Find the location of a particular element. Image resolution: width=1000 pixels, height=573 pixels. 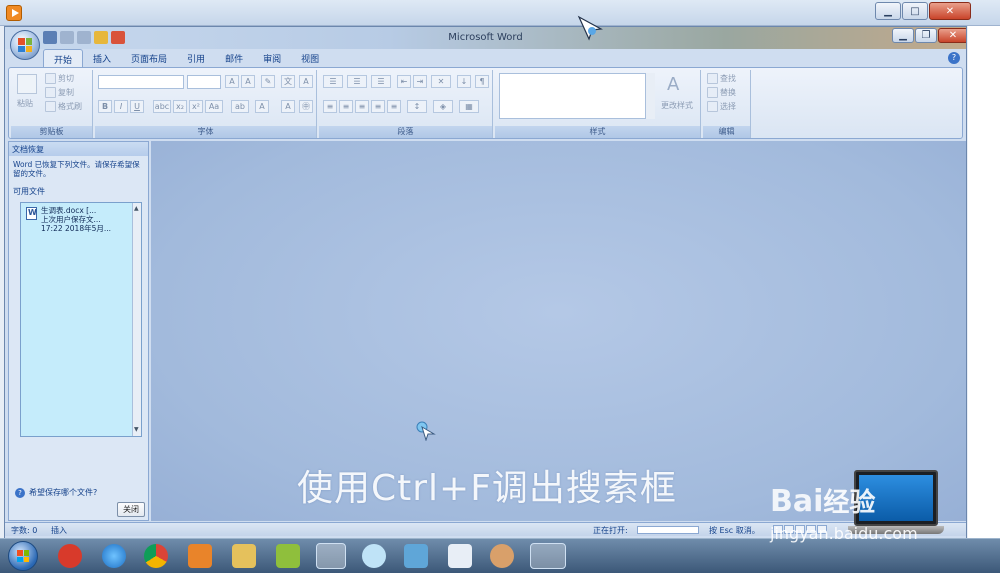

internet-explorer-icon is located at coordinates (114, 556).